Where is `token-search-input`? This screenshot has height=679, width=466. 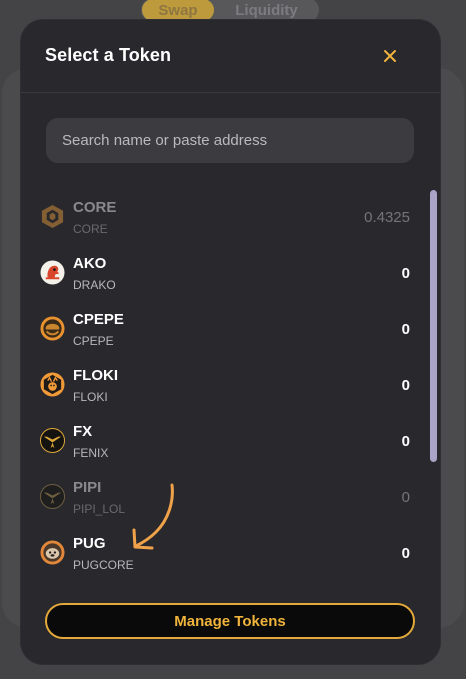
token-search-input is located at coordinates (230, 140).